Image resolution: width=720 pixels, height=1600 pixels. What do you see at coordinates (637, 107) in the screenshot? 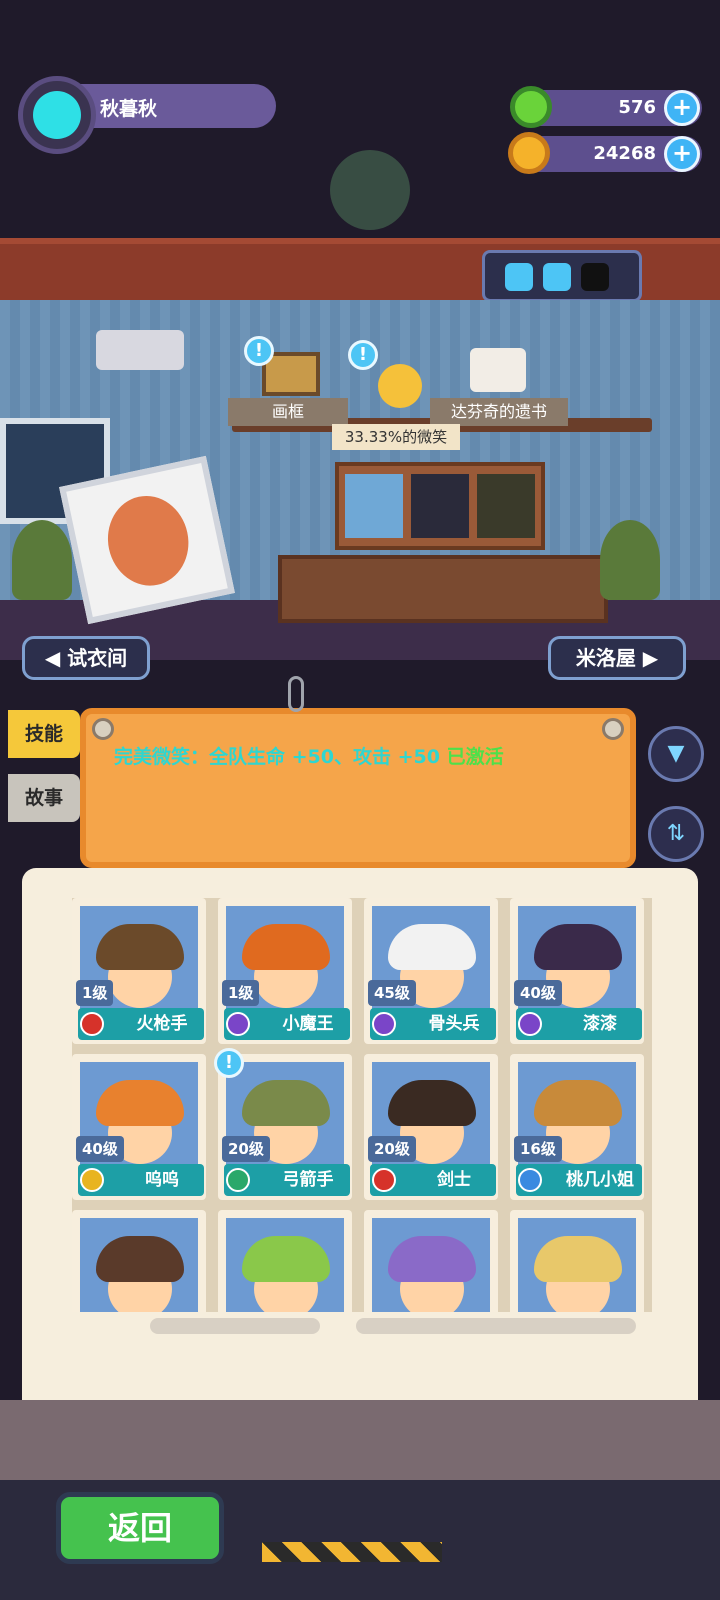
I see `gem-value: 576` at bounding box center [637, 107].